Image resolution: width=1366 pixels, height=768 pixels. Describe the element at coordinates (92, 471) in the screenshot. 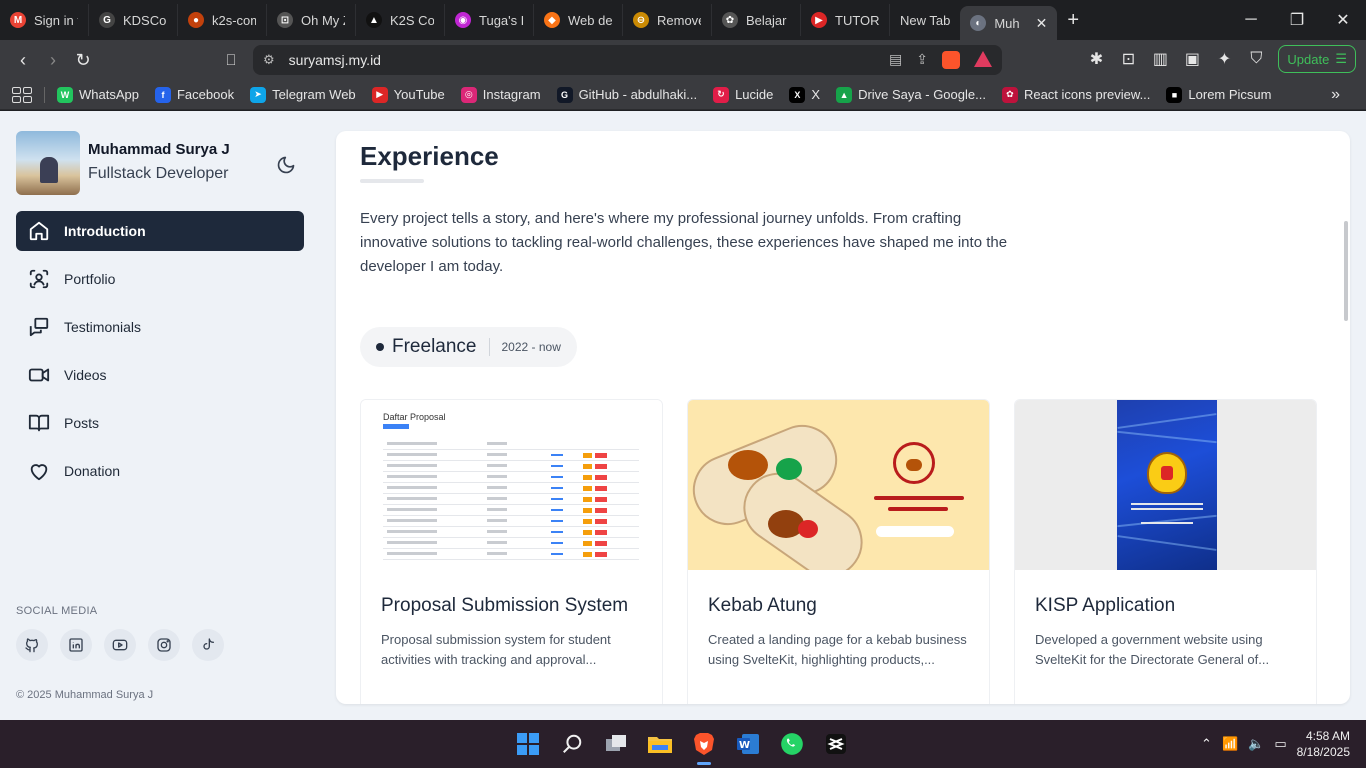

I see `sidebar-item-label: Donation` at that location.